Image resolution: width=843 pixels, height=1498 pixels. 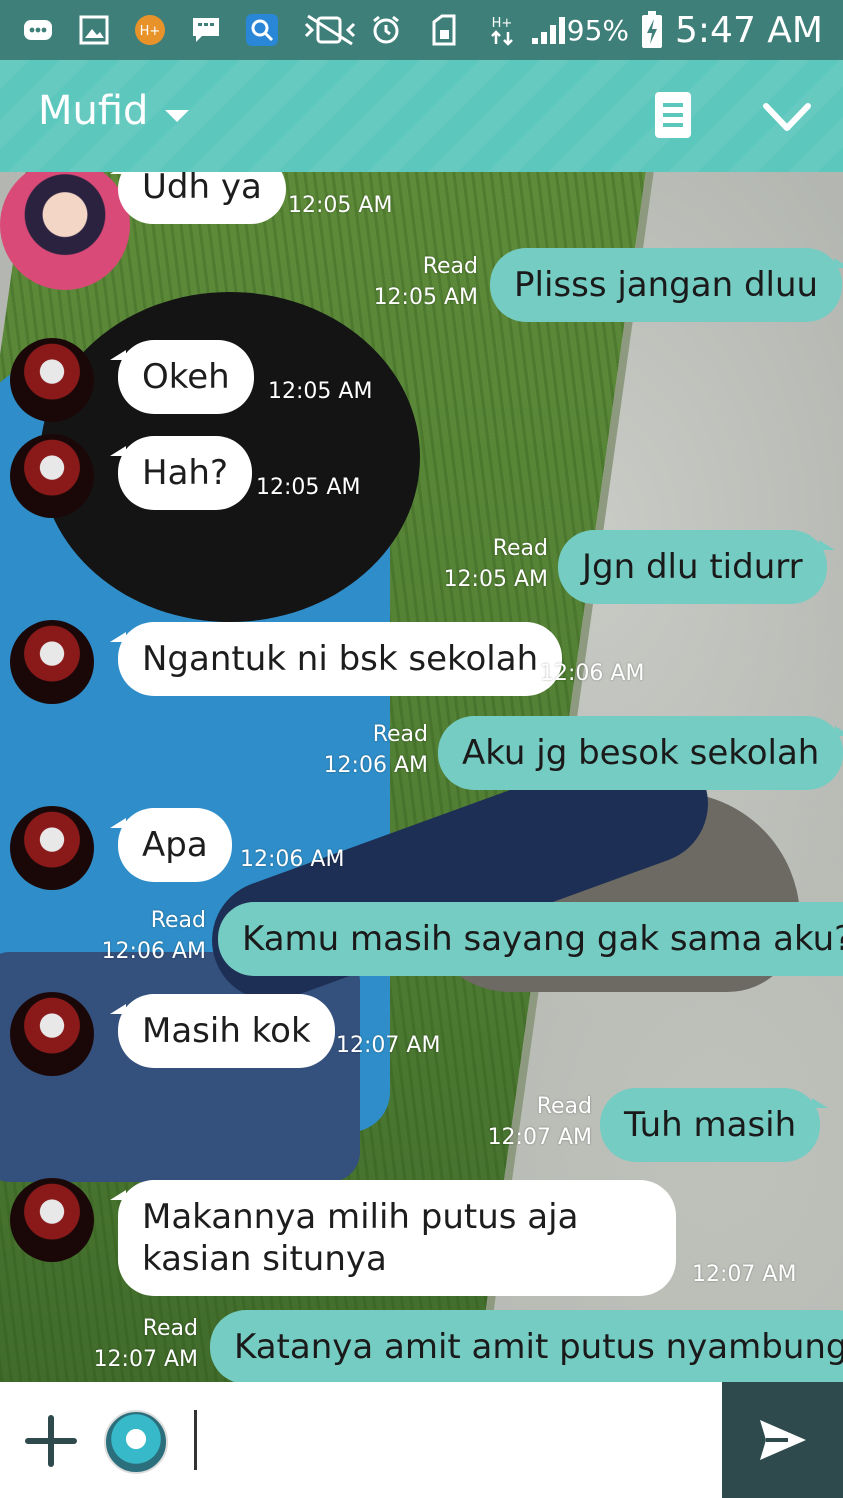 I want to click on status-right: 95% 5:47 AM, so click(x=695, y=30).